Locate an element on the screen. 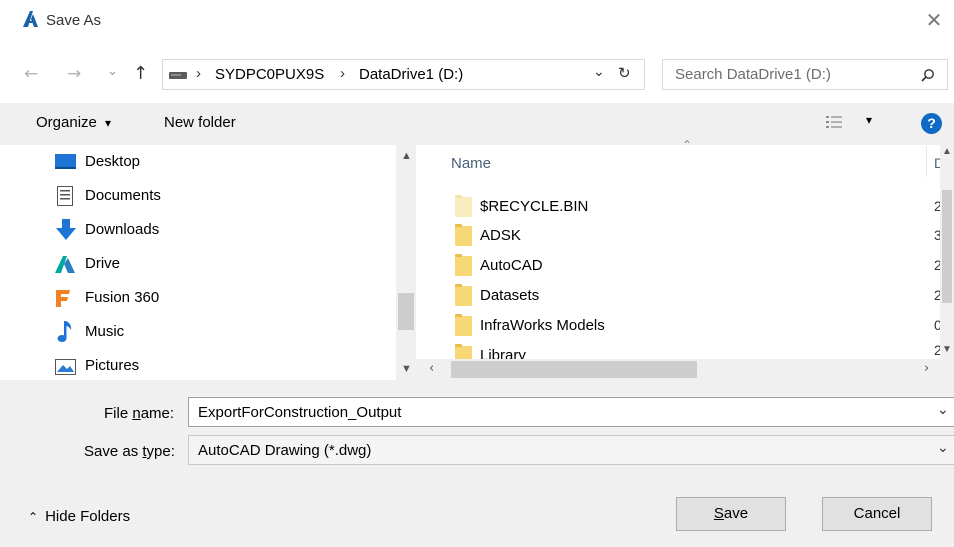  back-button: ← is located at coordinates (31, 74).